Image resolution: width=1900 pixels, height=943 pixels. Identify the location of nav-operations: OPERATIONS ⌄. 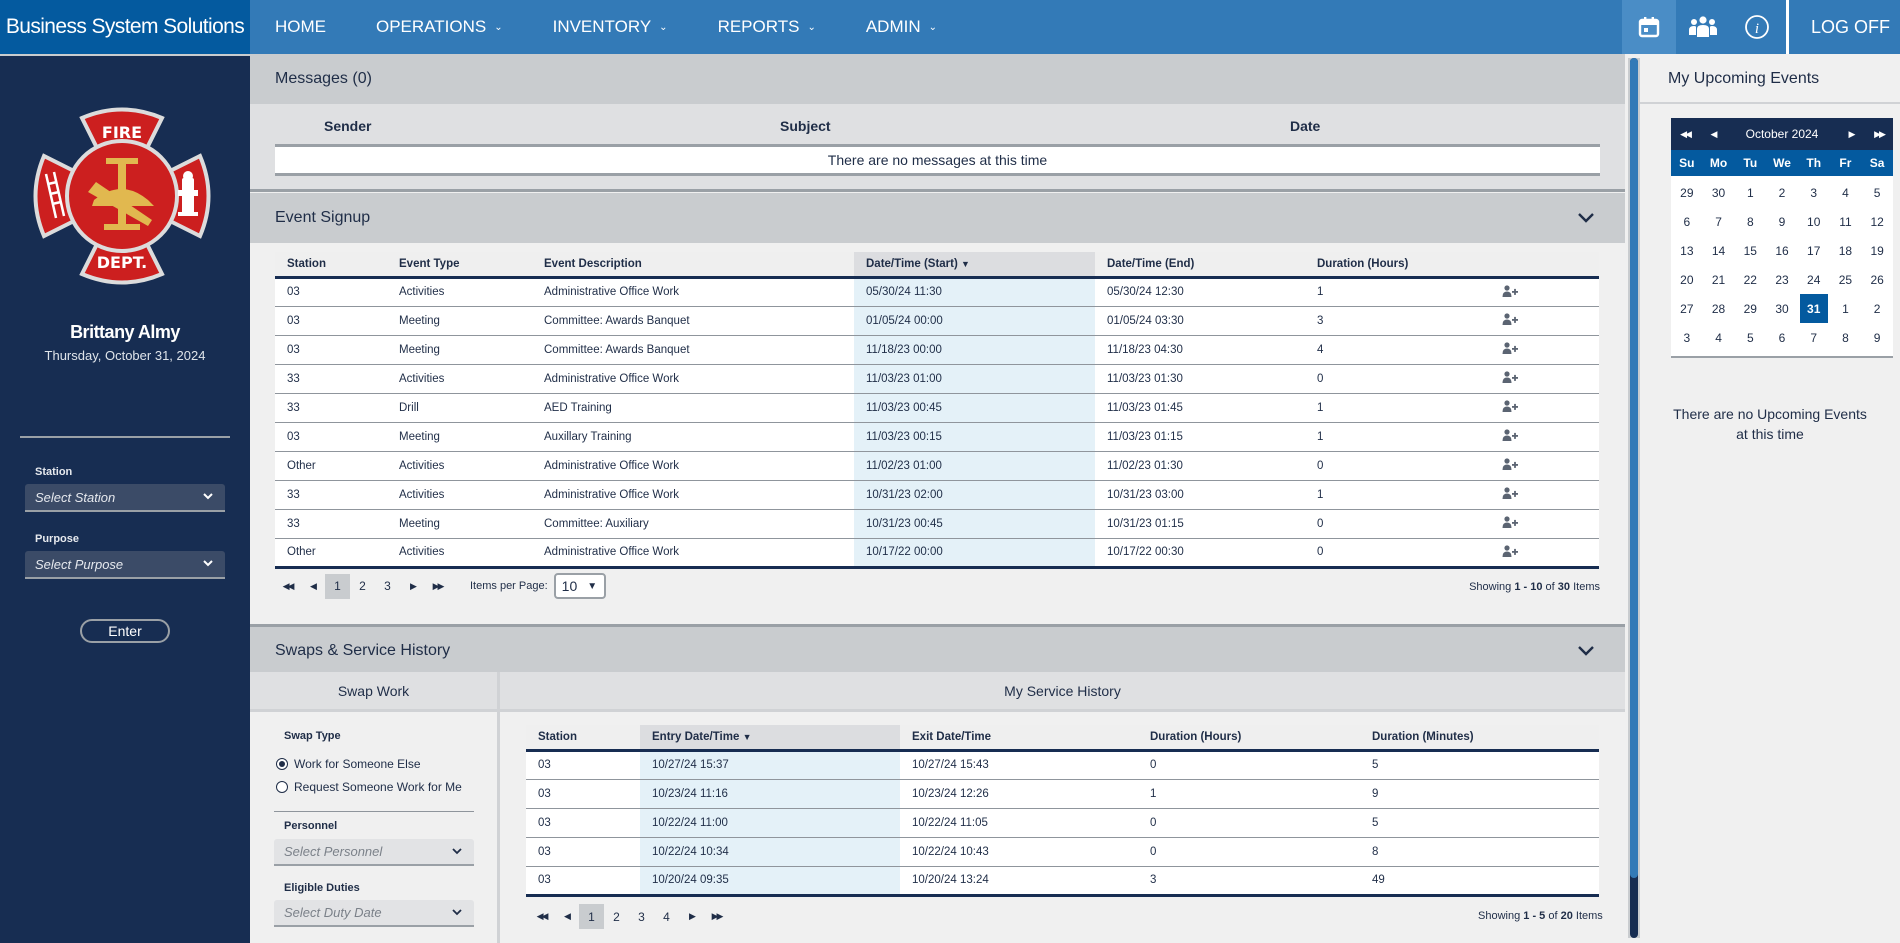
(439, 27).